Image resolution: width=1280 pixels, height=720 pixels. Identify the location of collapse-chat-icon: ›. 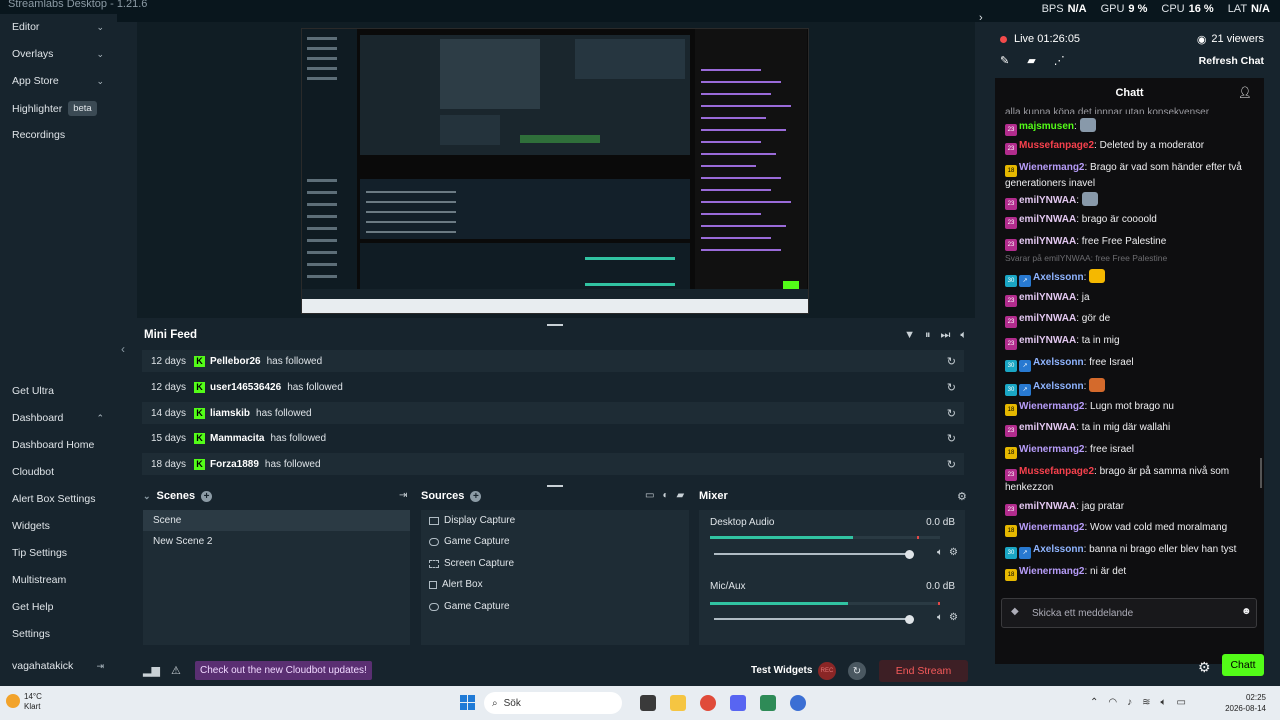
(981, 18).